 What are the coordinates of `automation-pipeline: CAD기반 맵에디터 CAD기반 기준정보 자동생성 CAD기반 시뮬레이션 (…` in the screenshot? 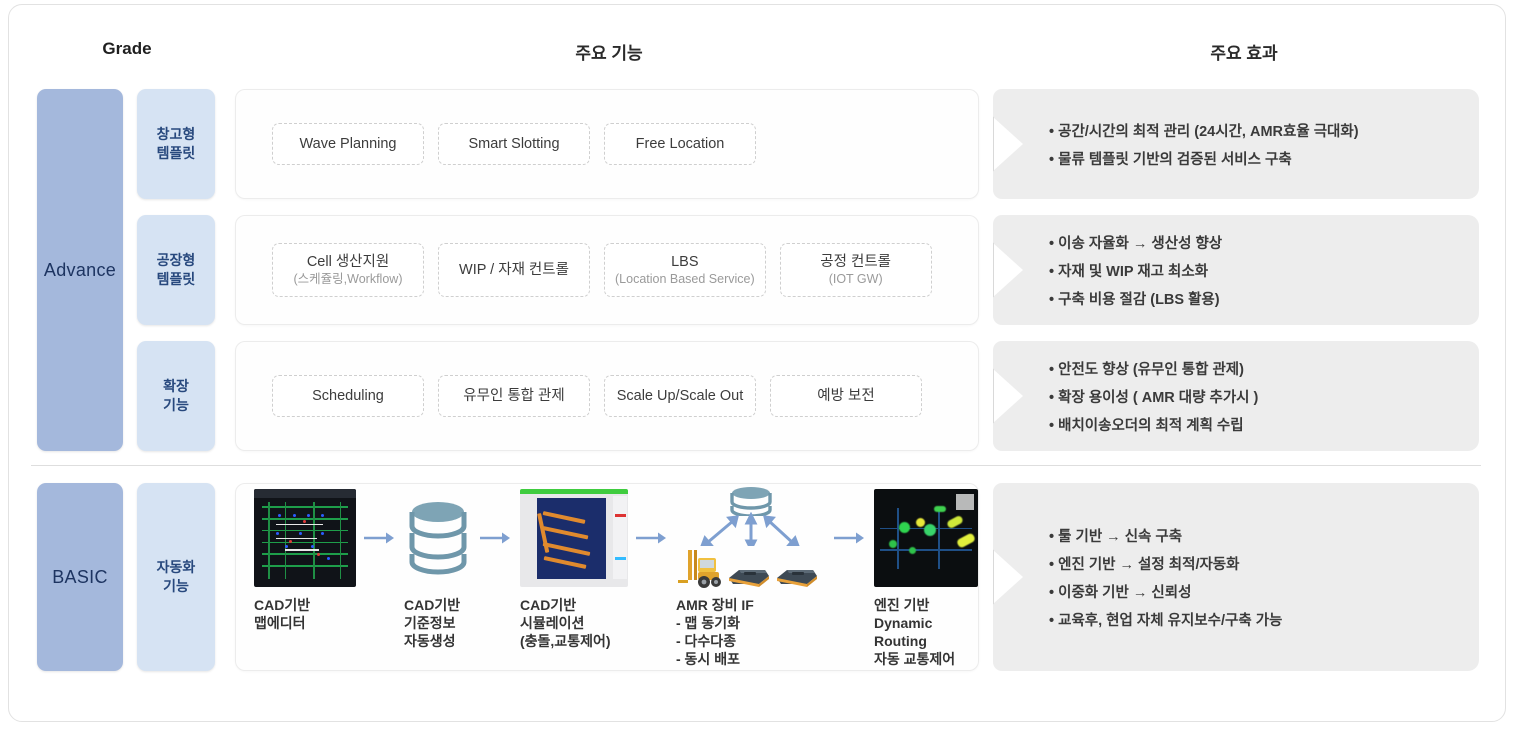 It's located at (607, 577).